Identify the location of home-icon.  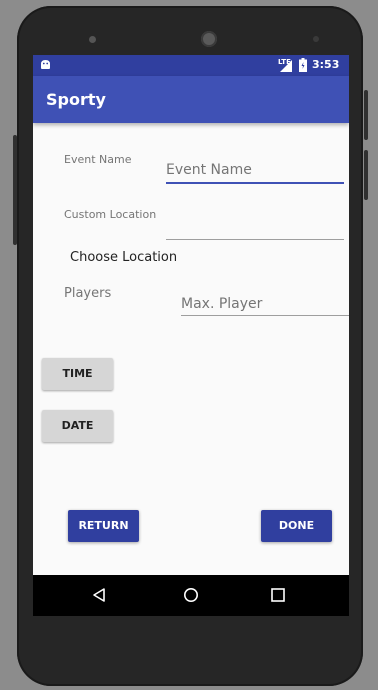
(191, 595).